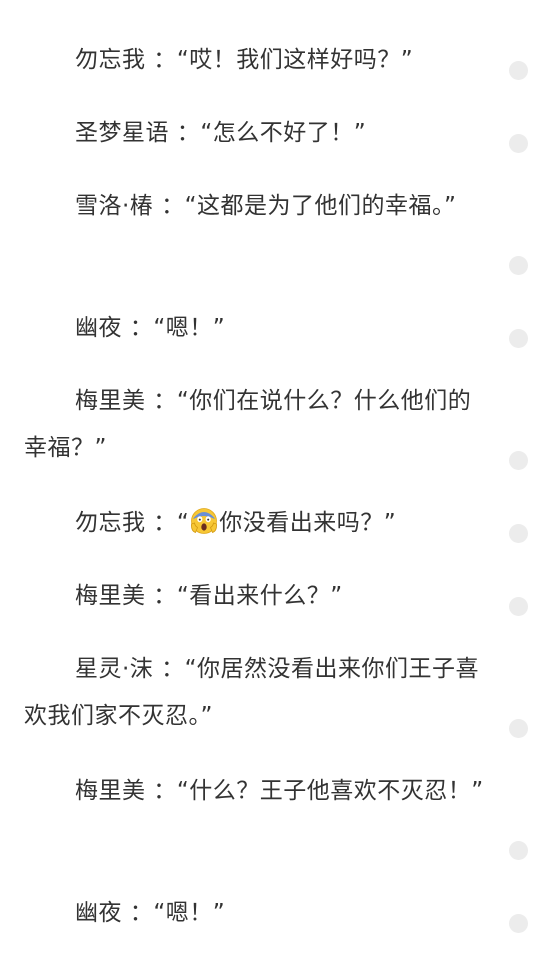 This screenshot has width=540, height=960. I want to click on dialogue-paragraph: 圣梦星语 ：“怎么不好了！”, so click(256, 133).